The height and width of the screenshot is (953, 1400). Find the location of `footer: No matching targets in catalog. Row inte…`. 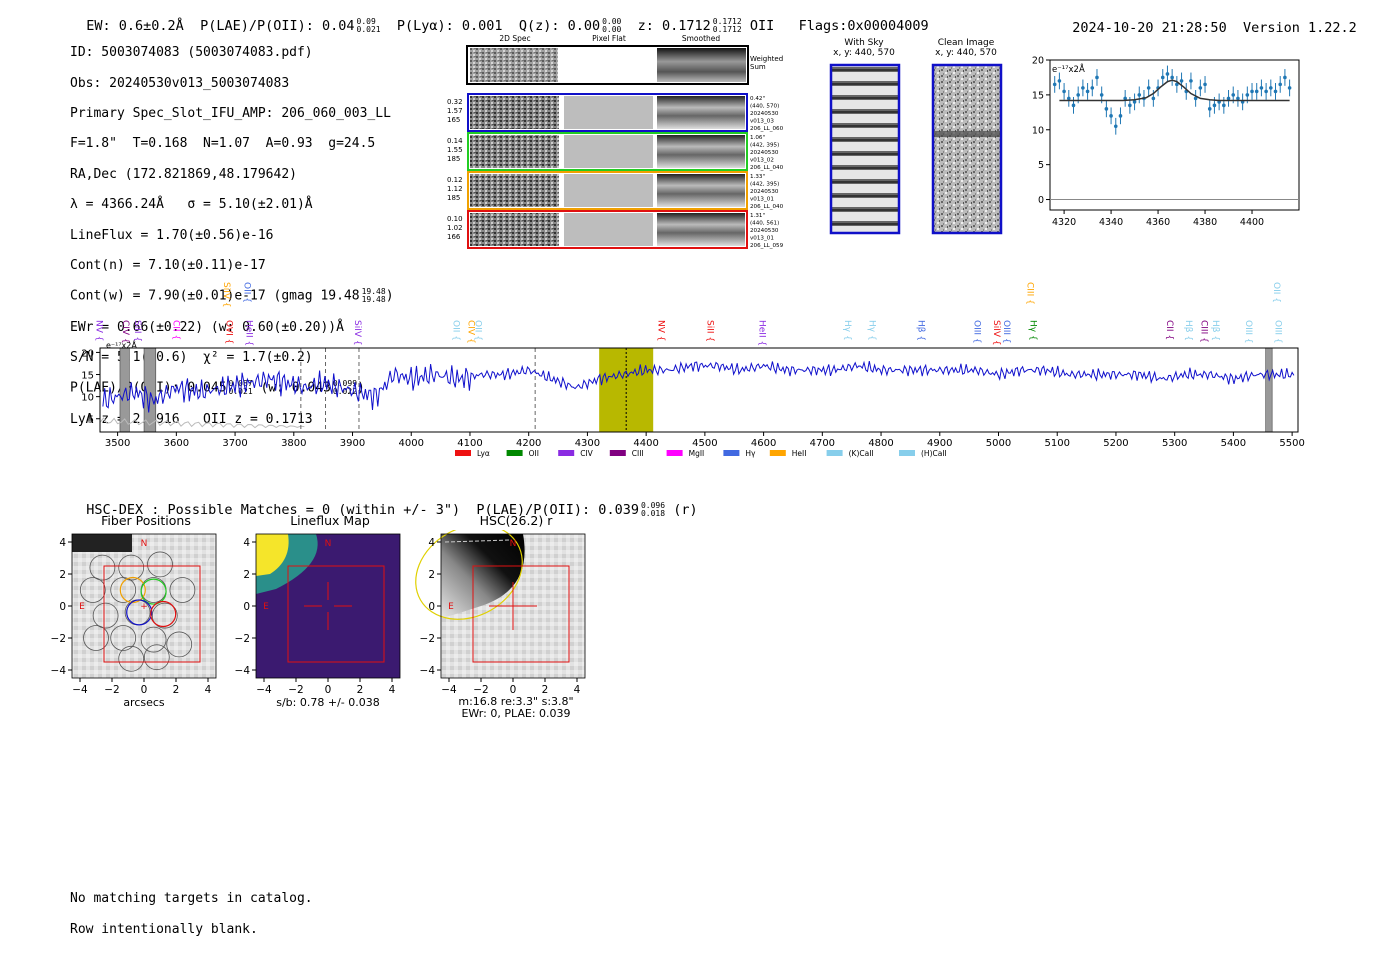

footer: No matching targets in catalog. Row inte… is located at coordinates (191, 914).